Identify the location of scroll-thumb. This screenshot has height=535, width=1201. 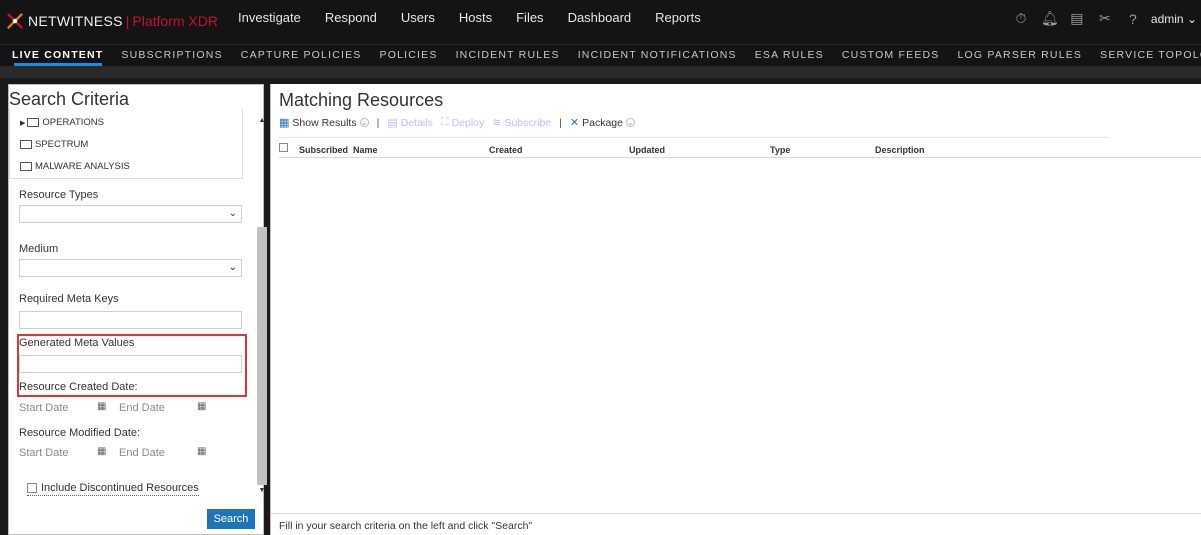
(262, 356).